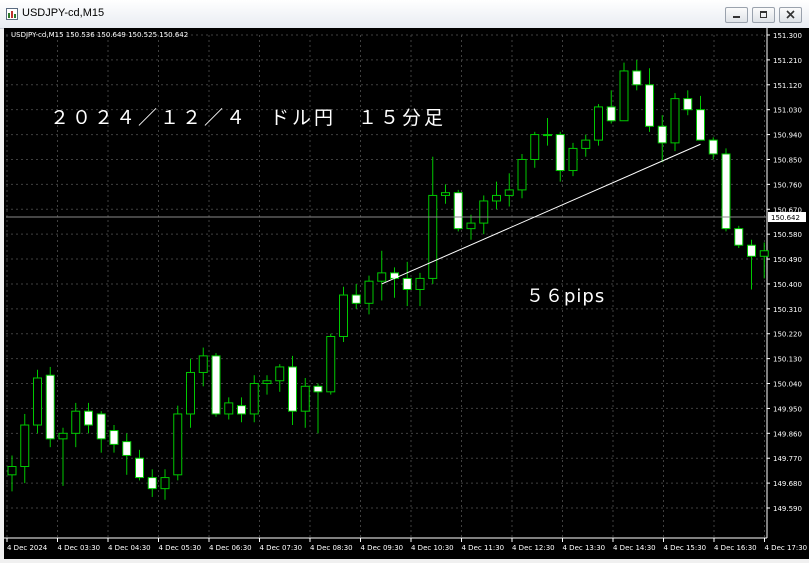  Describe the element at coordinates (12, 14) in the screenshot. I see `chart-app-icon` at that location.